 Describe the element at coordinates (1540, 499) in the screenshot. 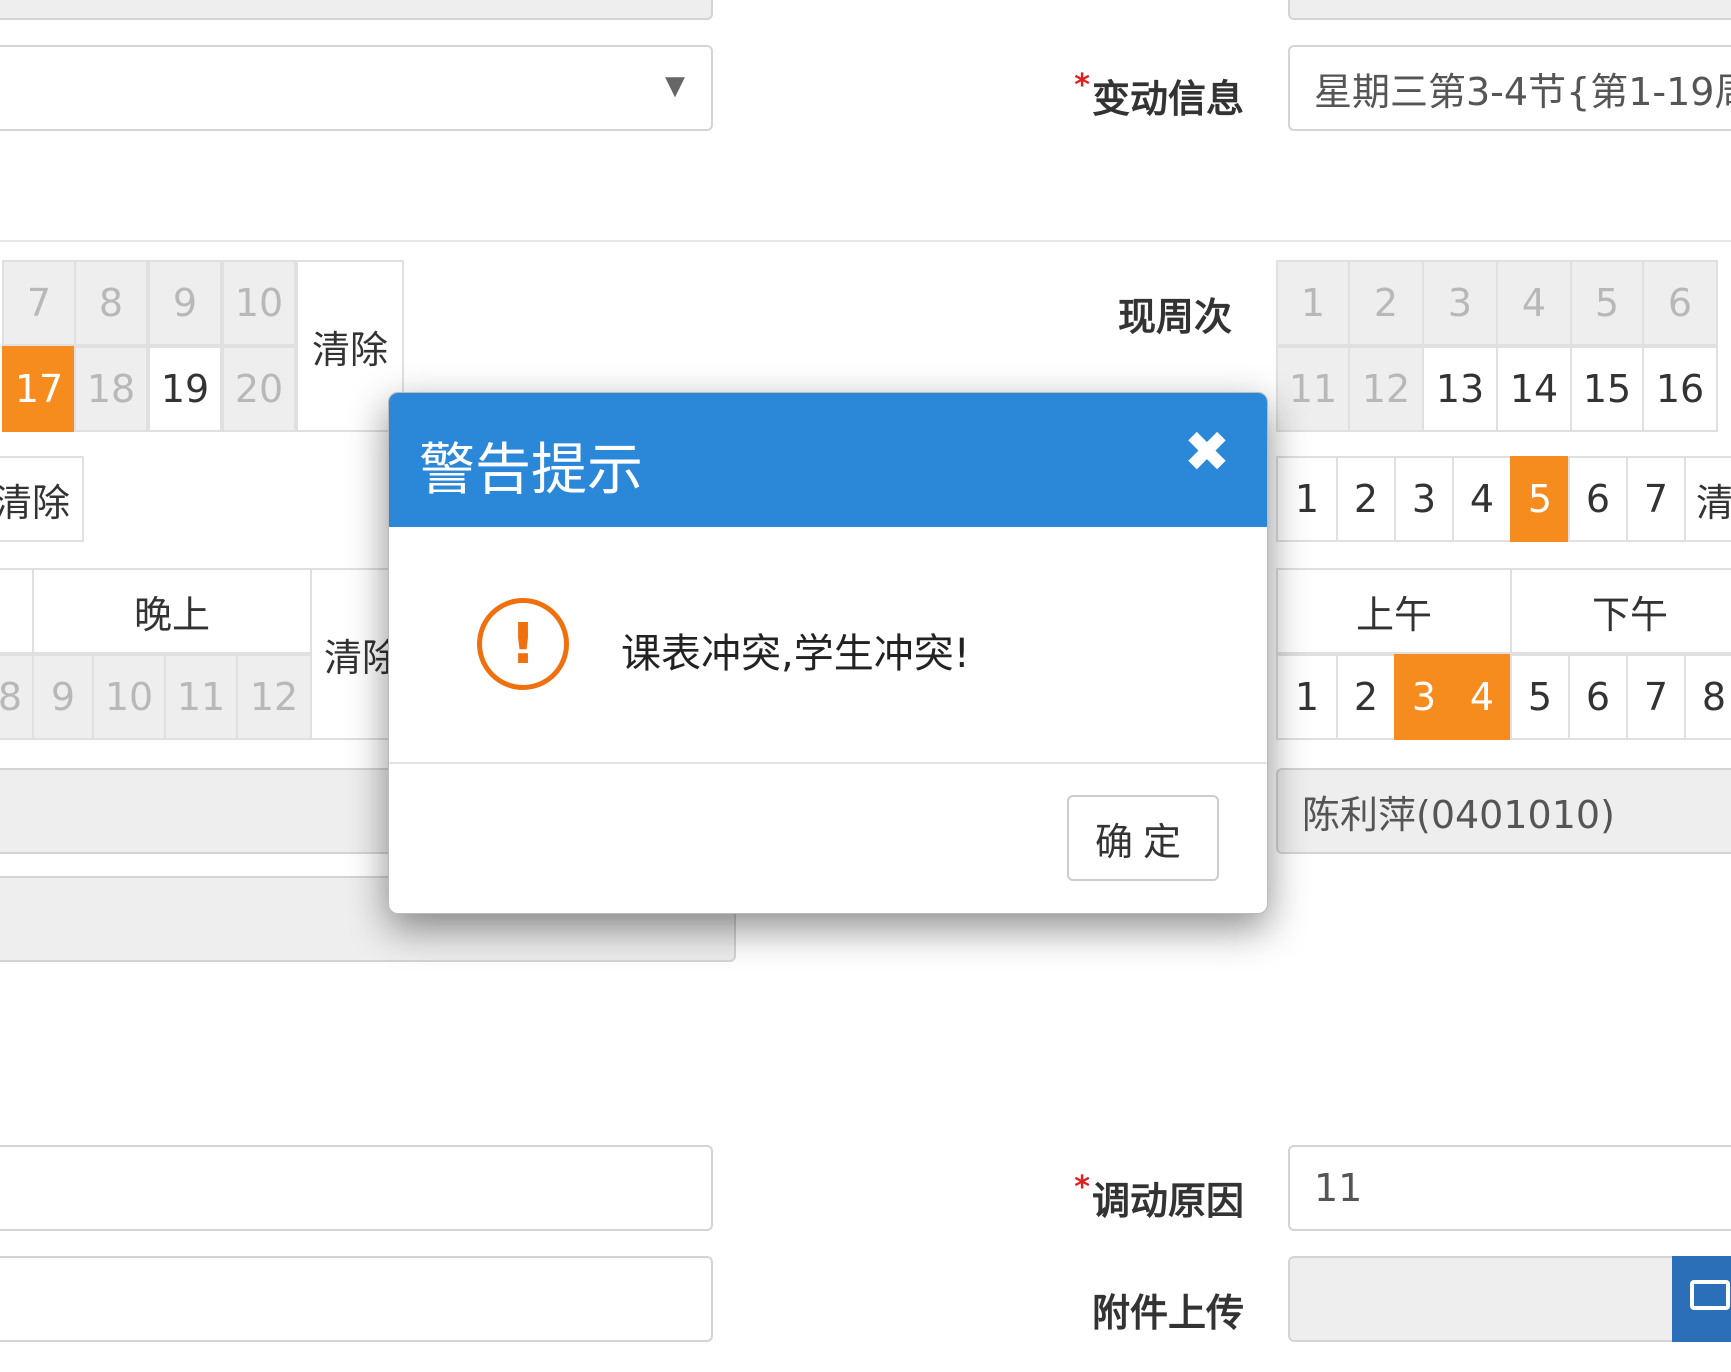

I see `right-day-cell-selected: 5` at that location.